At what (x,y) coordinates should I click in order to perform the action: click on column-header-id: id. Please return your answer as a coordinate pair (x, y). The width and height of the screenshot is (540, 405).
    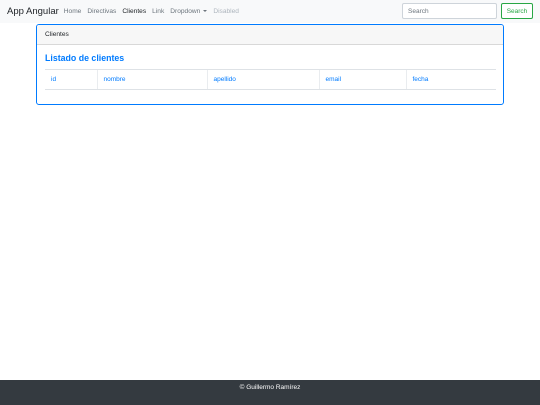
    Looking at the image, I should click on (71, 79).